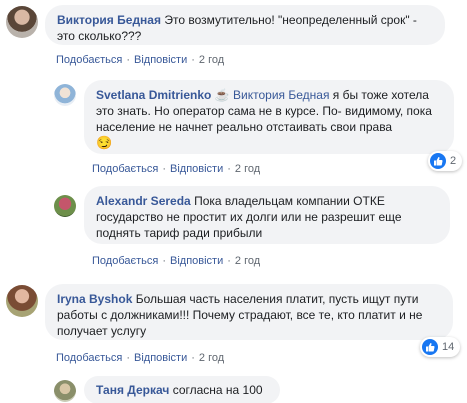 The width and height of the screenshot is (467, 403). What do you see at coordinates (217, 390) in the screenshot?
I see `comment-text: согласна на 100` at bounding box center [217, 390].